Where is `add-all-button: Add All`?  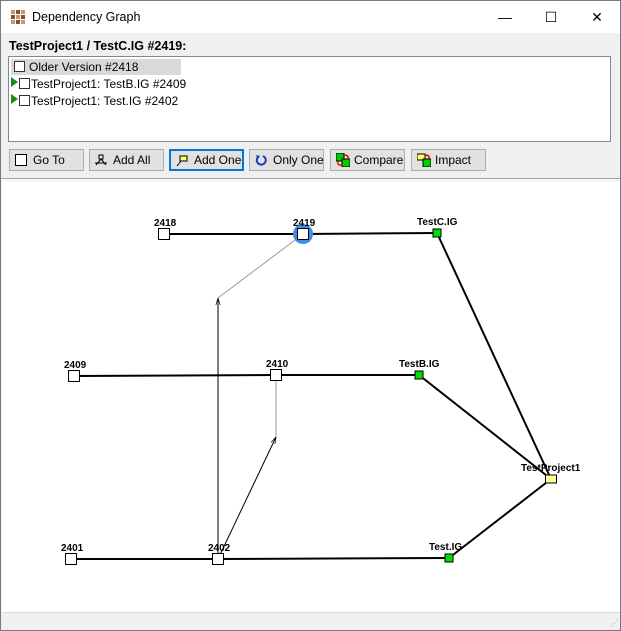 add-all-button: Add All is located at coordinates (126, 160).